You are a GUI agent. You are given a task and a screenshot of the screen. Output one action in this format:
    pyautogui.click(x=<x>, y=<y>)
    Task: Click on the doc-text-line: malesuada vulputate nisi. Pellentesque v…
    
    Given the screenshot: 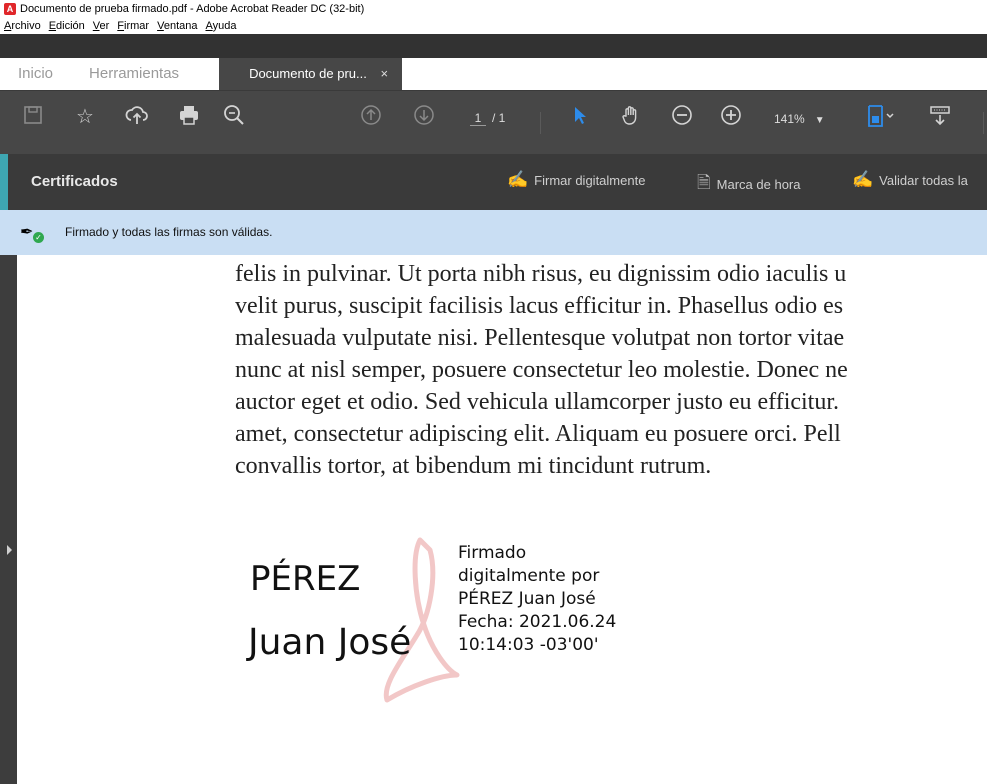 What is the action you would take?
    pyautogui.click(x=540, y=338)
    